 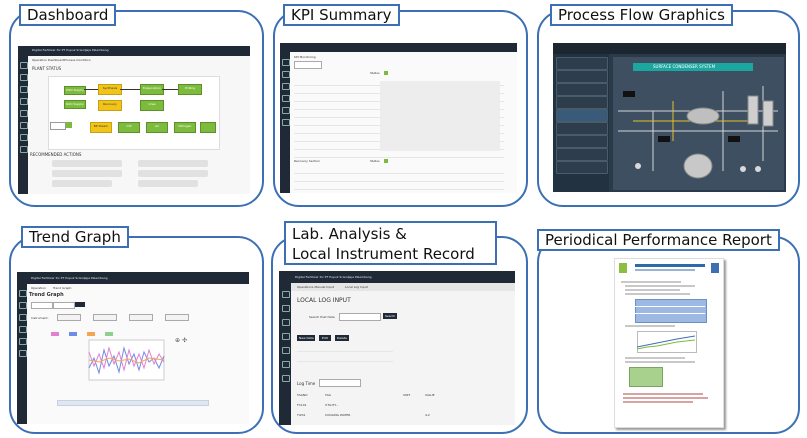 I want to click on trend-page-title: Trend Graph, so click(x=46, y=295).